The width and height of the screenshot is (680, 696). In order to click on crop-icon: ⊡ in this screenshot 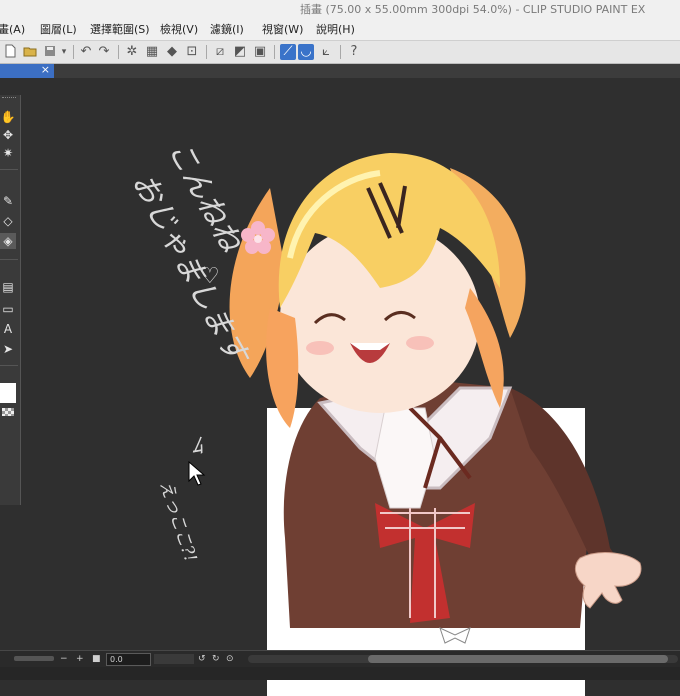, I will do `click(192, 52)`.